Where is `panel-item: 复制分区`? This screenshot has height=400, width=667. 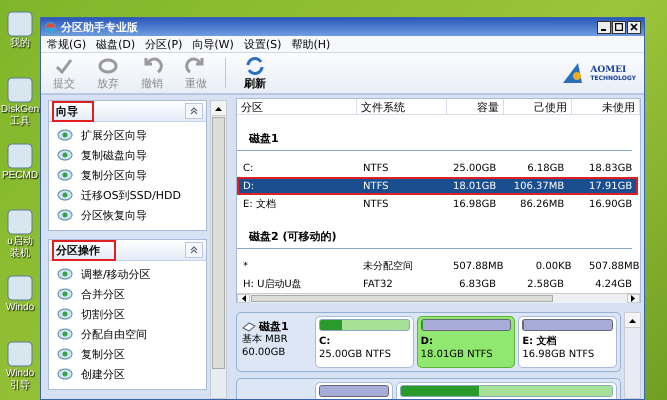
panel-item: 复制分区 is located at coordinates (103, 354).